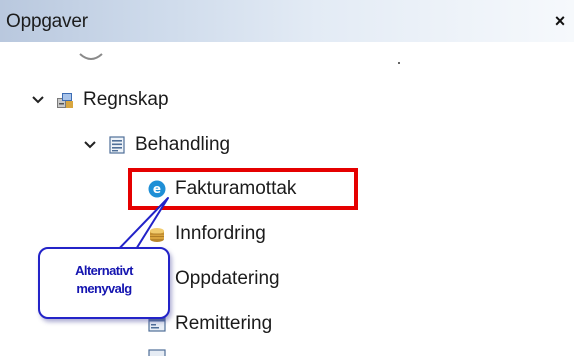 The width and height of the screenshot is (574, 356). Describe the element at coordinates (104, 270) in the screenshot. I see `callout-line-1: Alternativt` at that location.